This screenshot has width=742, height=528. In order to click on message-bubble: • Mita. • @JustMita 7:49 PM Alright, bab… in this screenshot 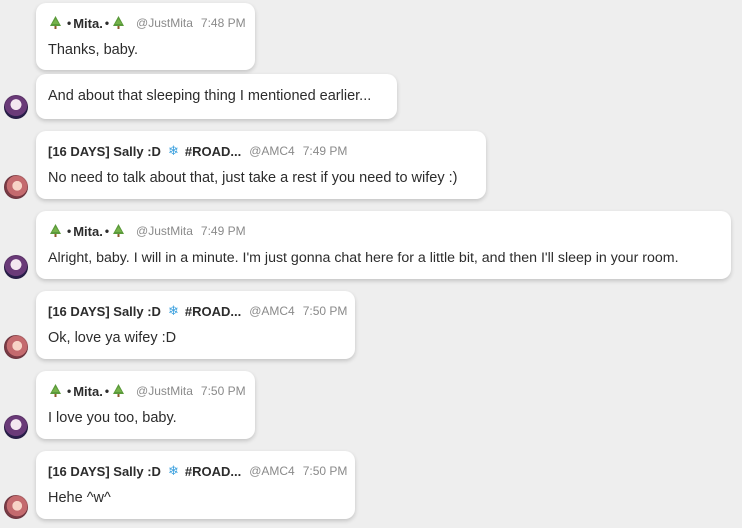, I will do `click(383, 245)`.